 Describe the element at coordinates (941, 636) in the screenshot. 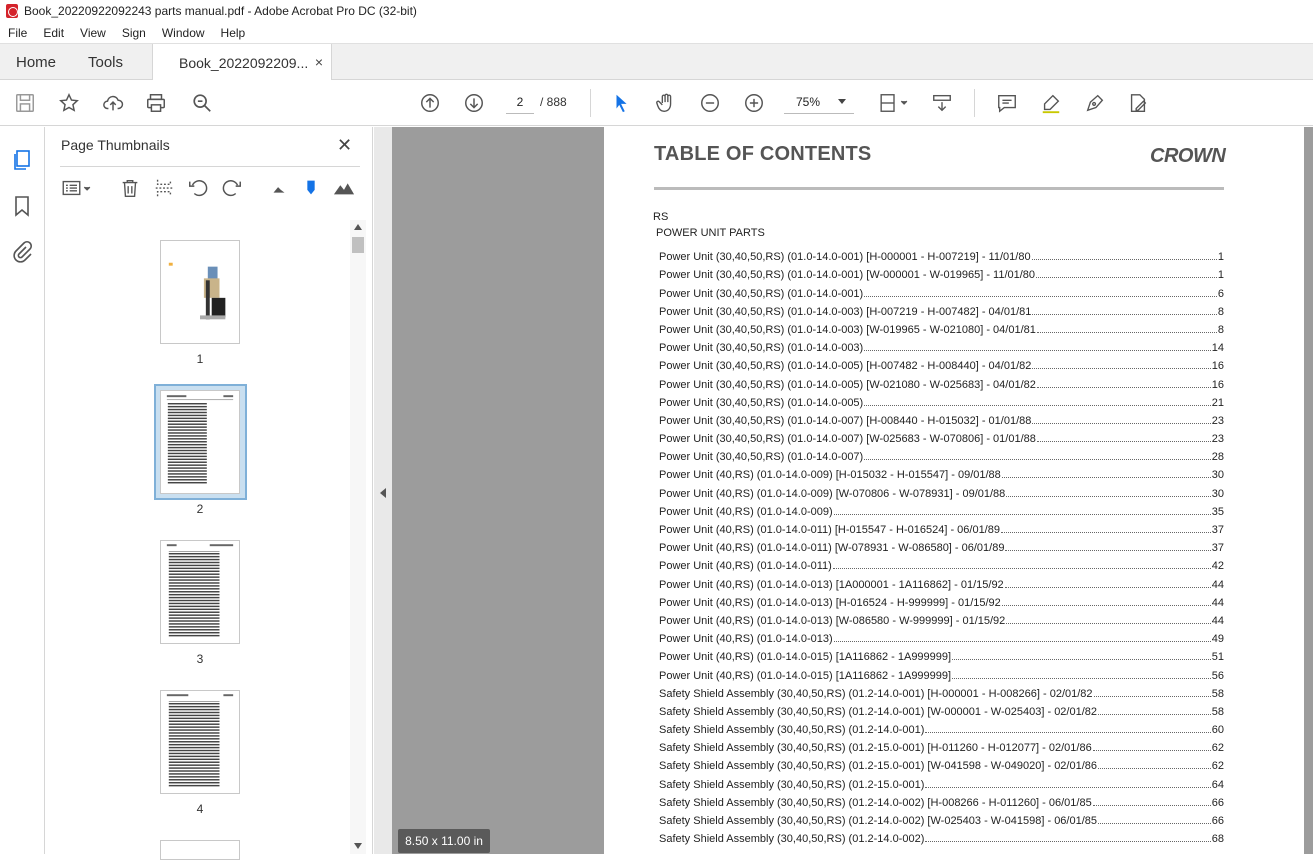

I see `toc-entry: Power Unit (40,RS) (01.0-14.0-013) 49` at that location.